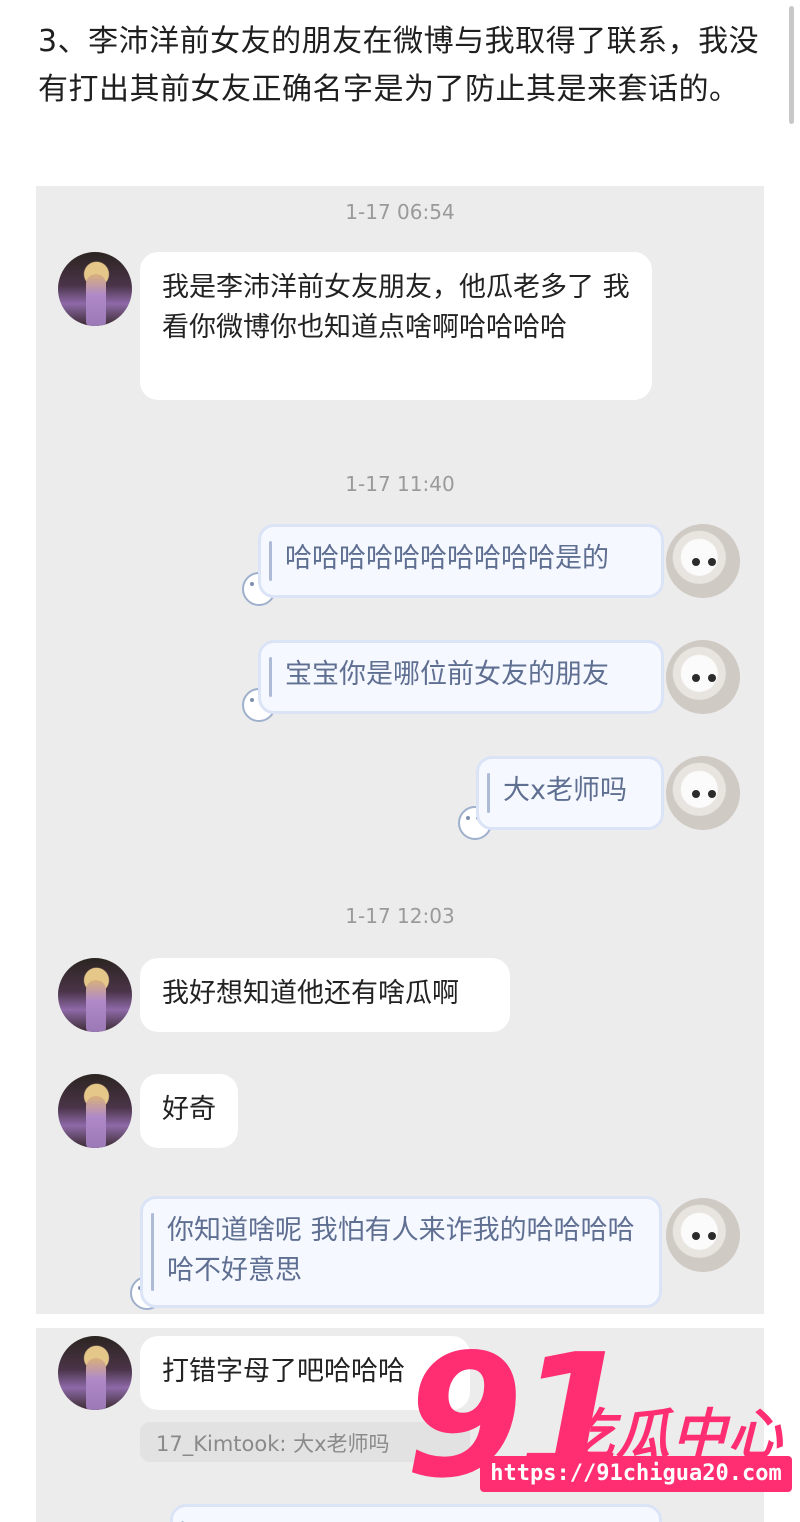 The image size is (800, 1522). I want to click on watermark-url: https://91chigua20.com, so click(636, 1474).